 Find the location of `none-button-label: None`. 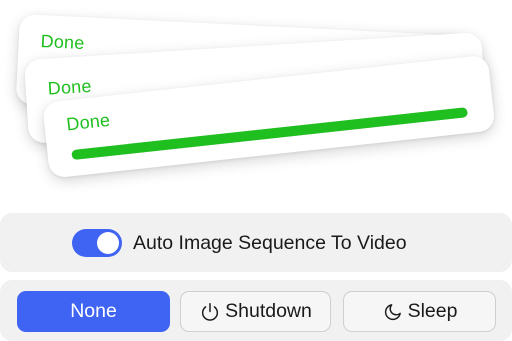

none-button-label: None is located at coordinates (93, 311).